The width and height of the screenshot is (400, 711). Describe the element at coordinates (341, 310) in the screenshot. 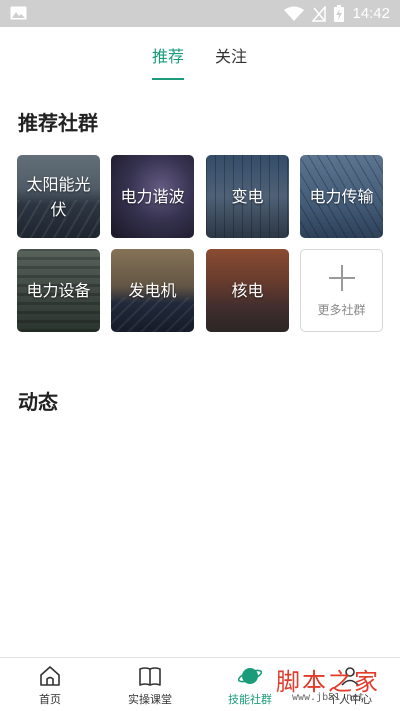

I see `more-communities-label: 更多社群` at that location.